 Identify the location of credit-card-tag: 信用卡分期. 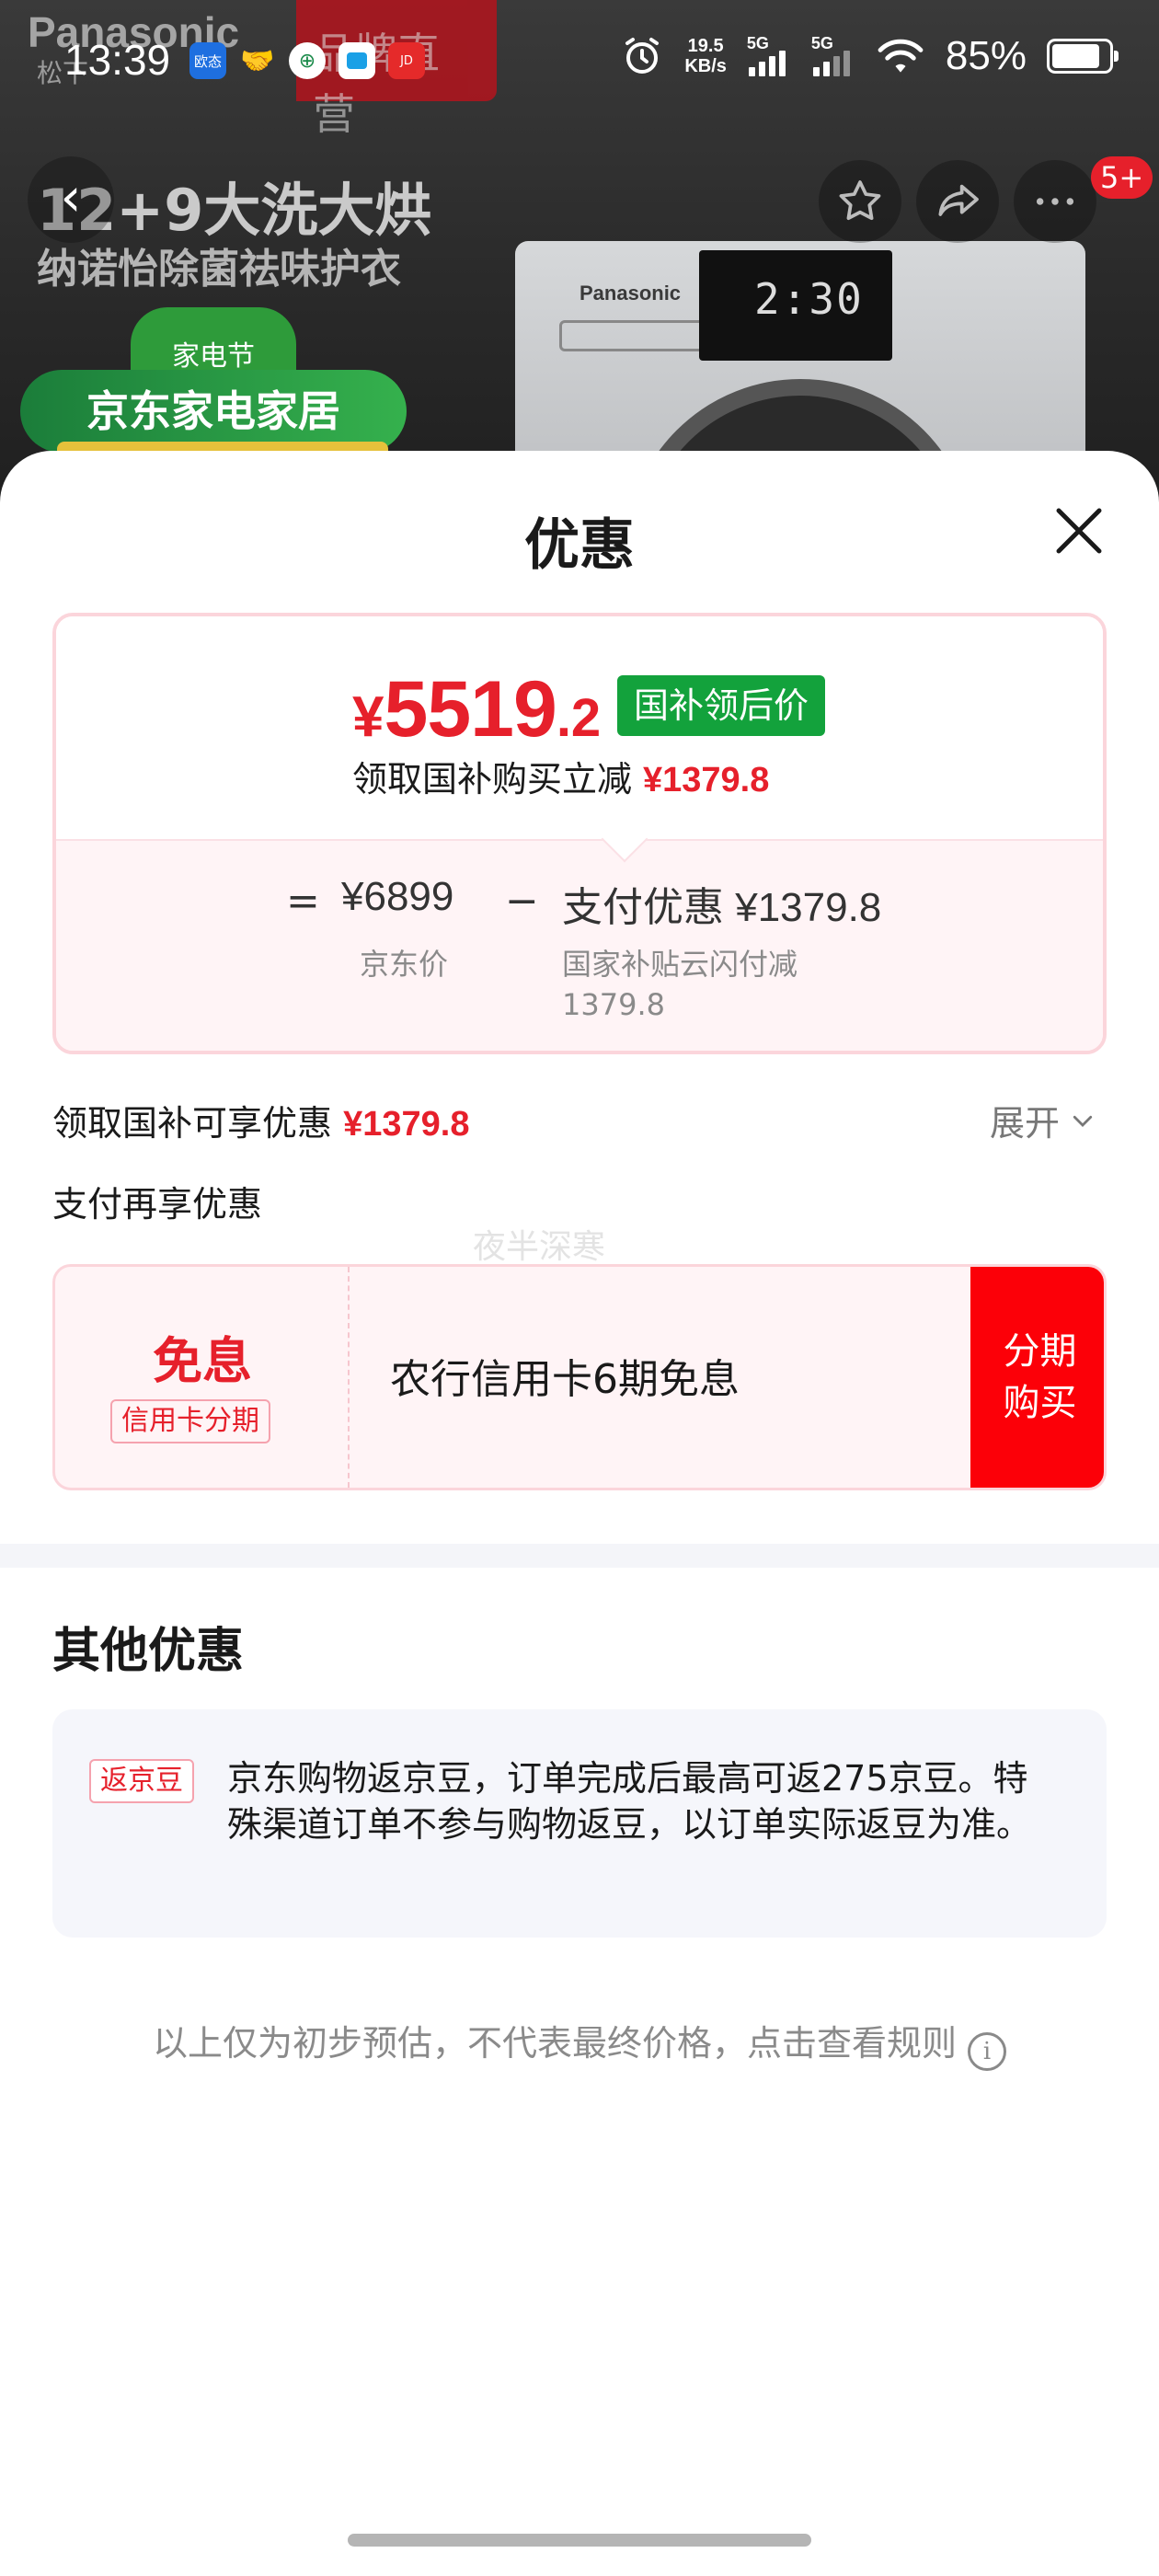
(190, 1421).